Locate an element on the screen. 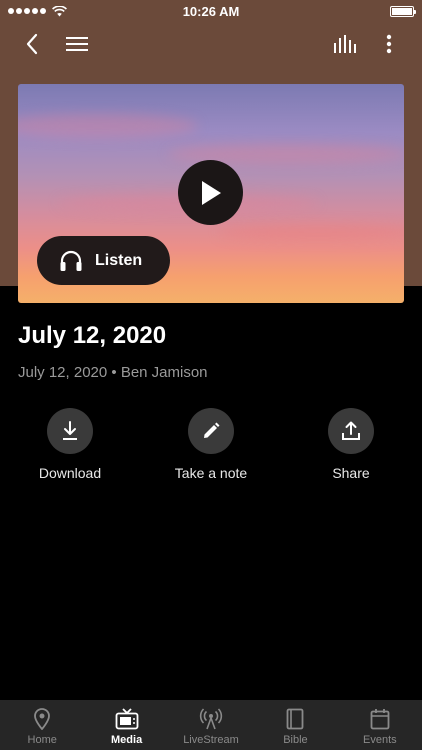 The height and width of the screenshot is (750, 422). tab-events-label: Events is located at coordinates (380, 740).